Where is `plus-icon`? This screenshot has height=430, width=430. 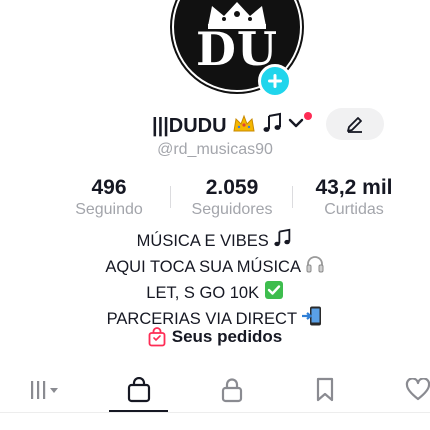
plus-icon is located at coordinates (275, 81).